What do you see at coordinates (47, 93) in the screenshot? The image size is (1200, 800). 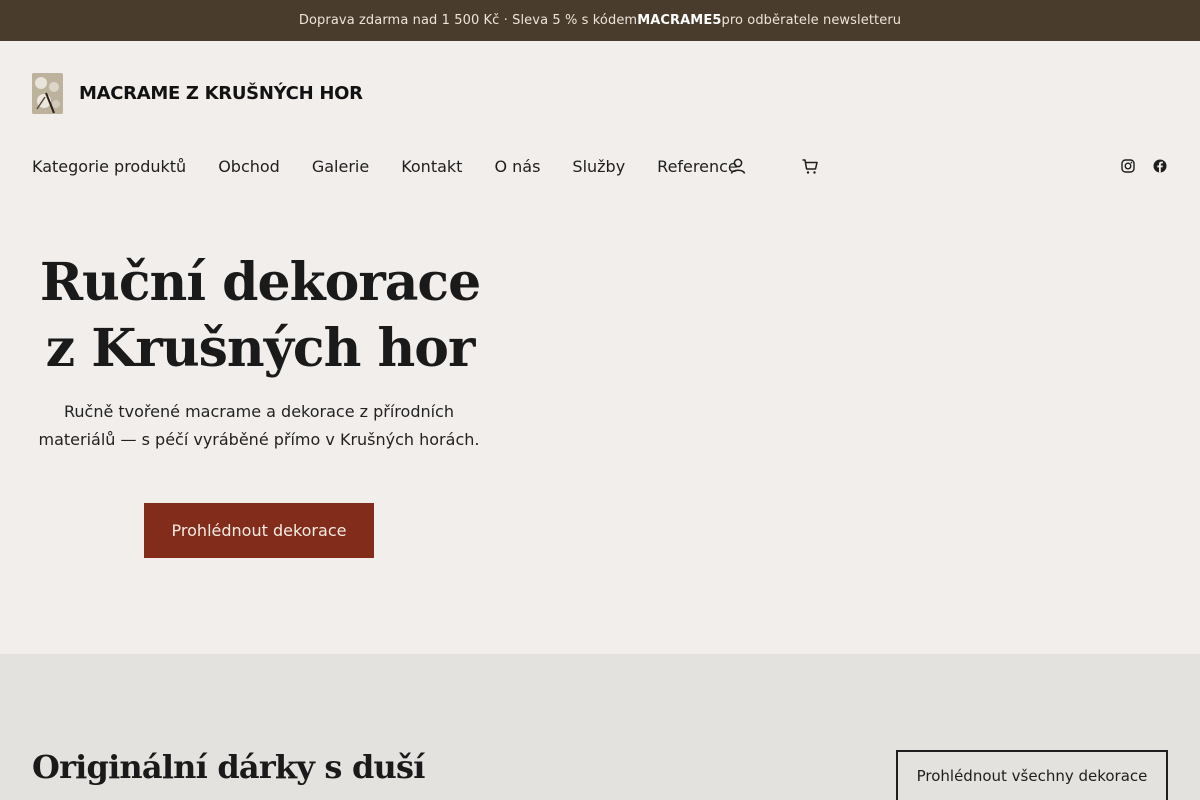 I see `macrame-logo-image` at bounding box center [47, 93].